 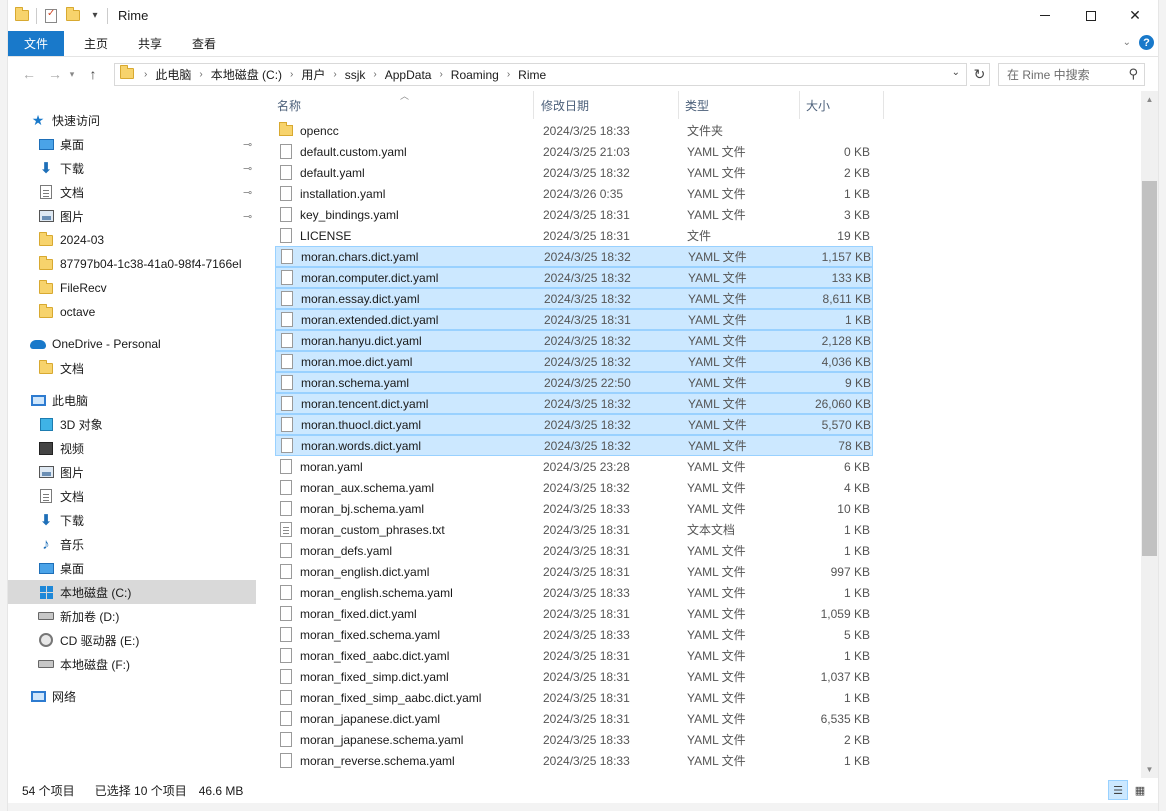 I want to click on sidebar-item: ⬇ 下载, so click(x=132, y=520).